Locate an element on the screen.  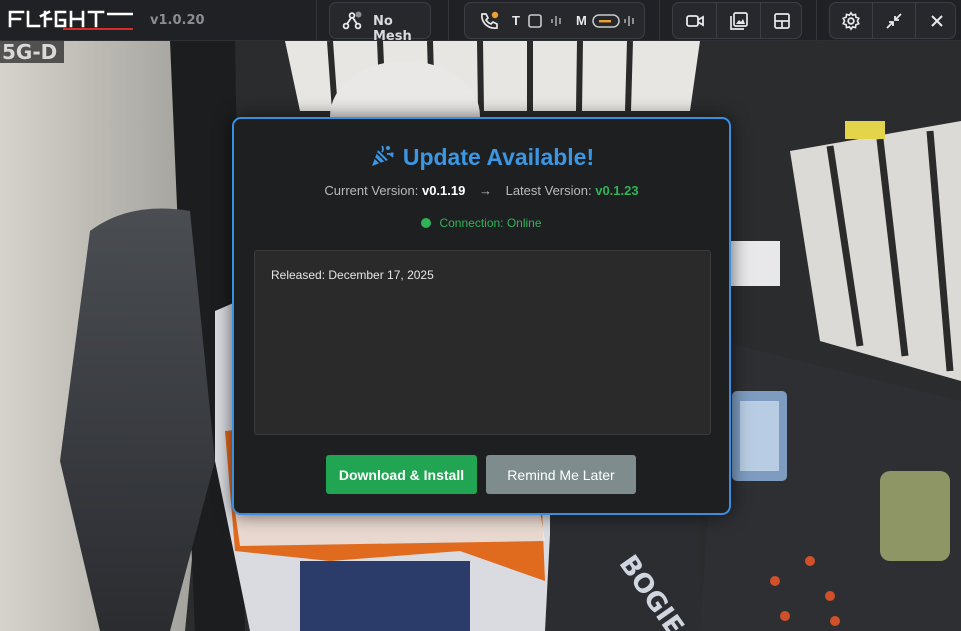
gallery-icon is located at coordinates (738, 20).